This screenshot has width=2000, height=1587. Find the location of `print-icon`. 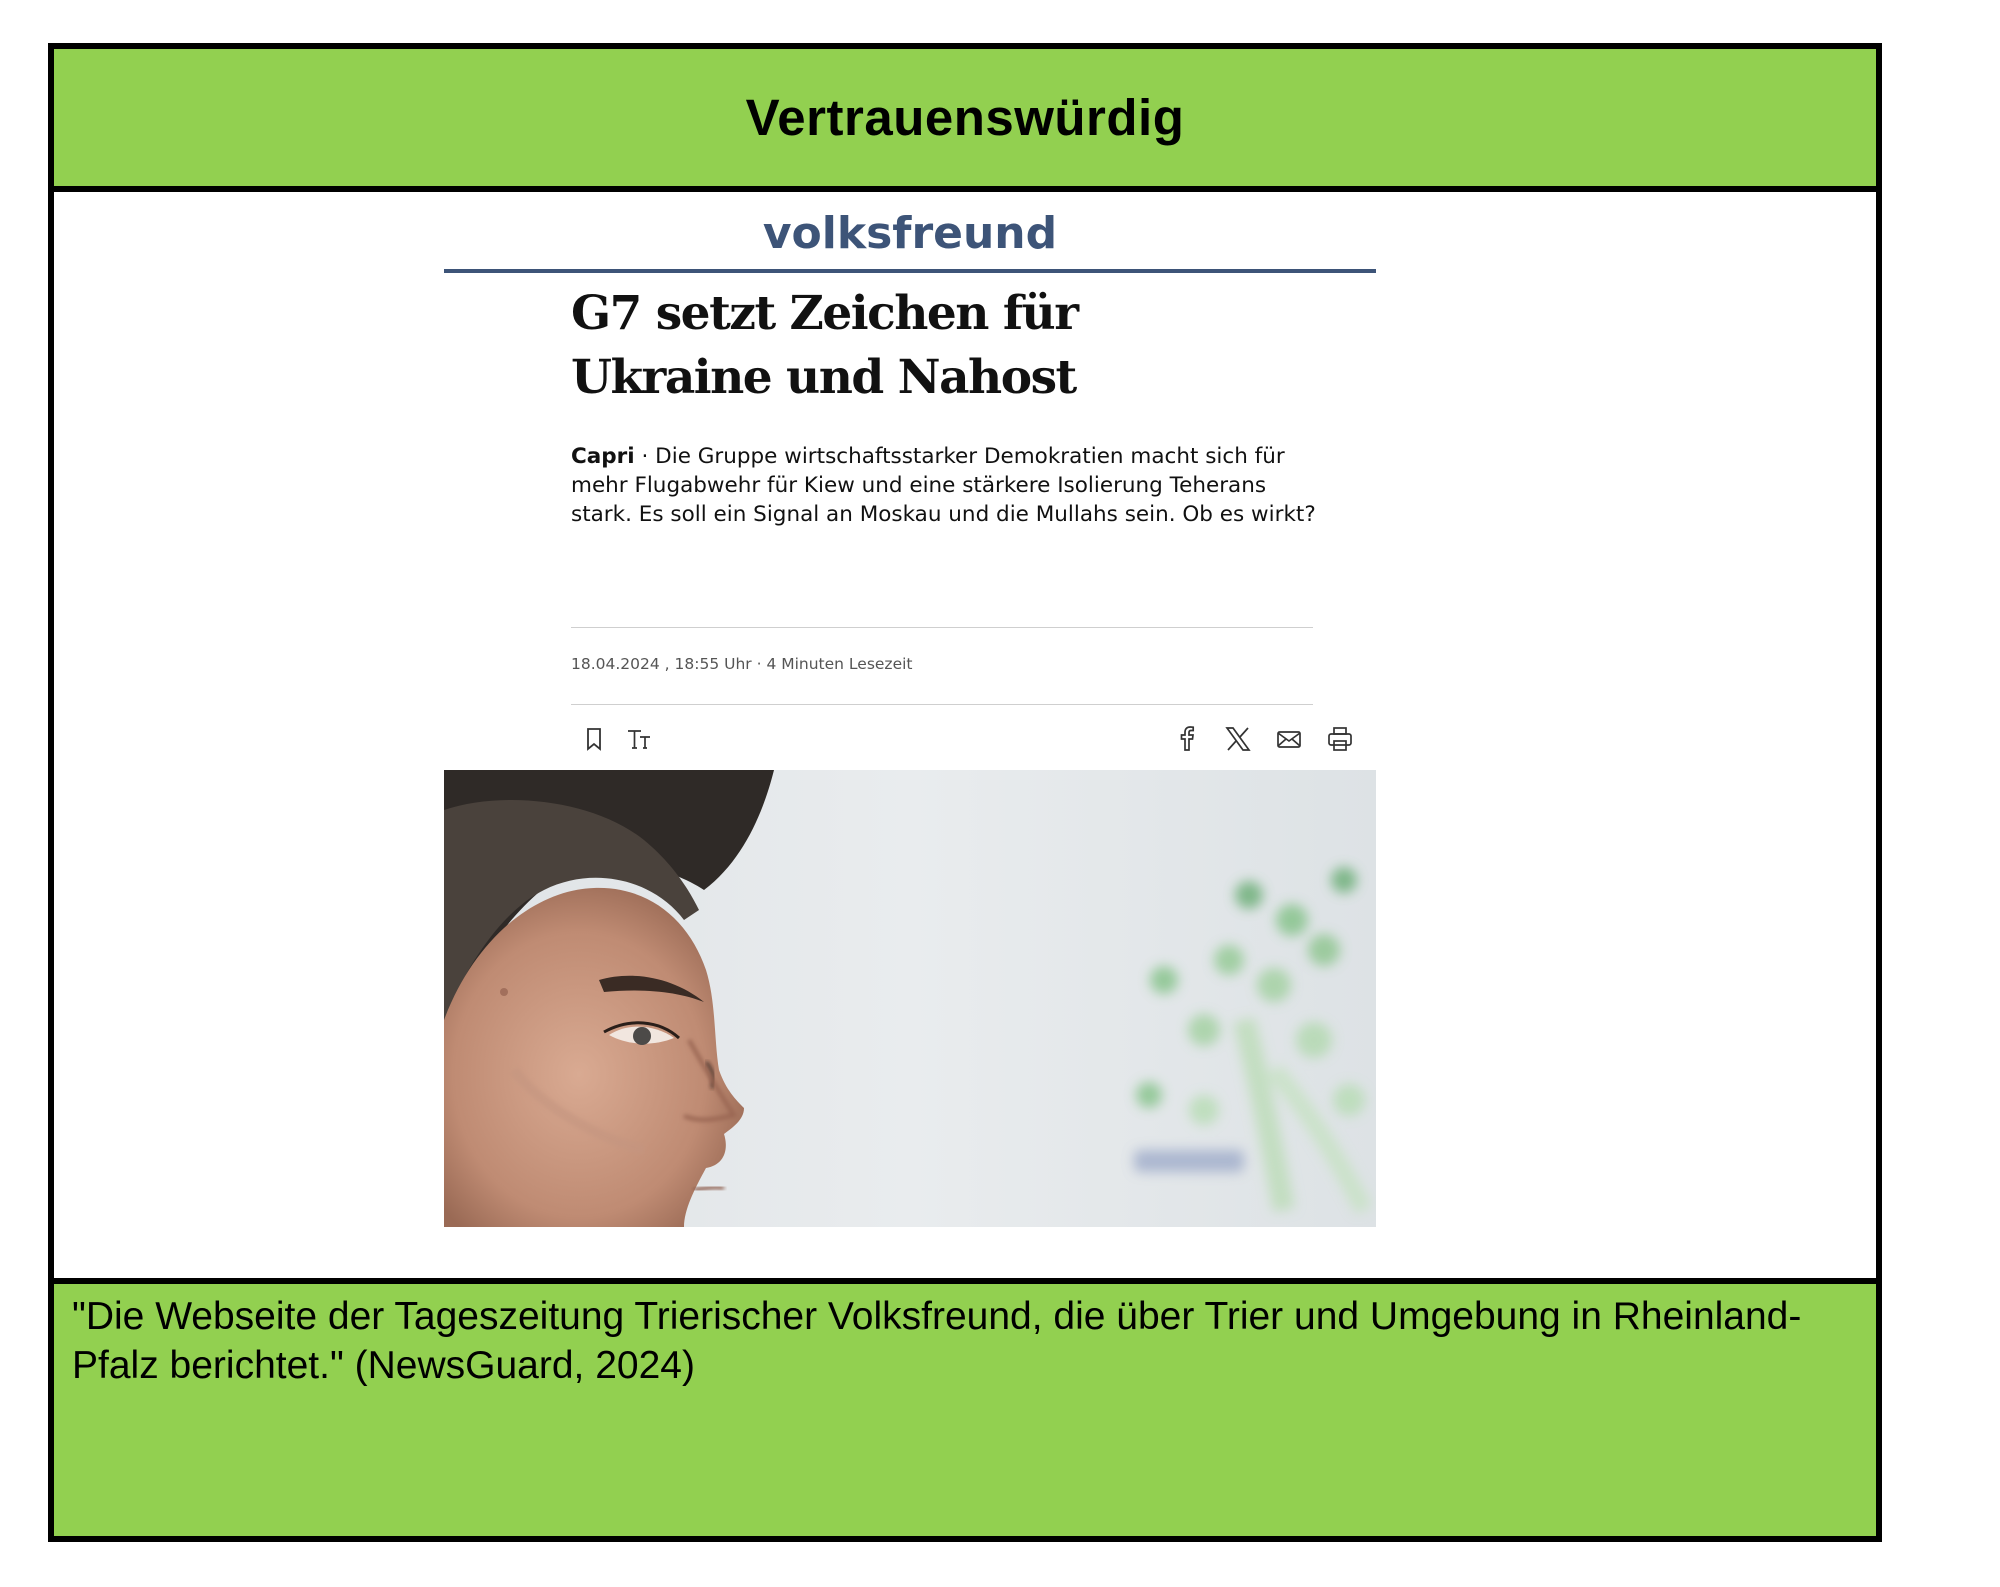

print-icon is located at coordinates (1340, 739).